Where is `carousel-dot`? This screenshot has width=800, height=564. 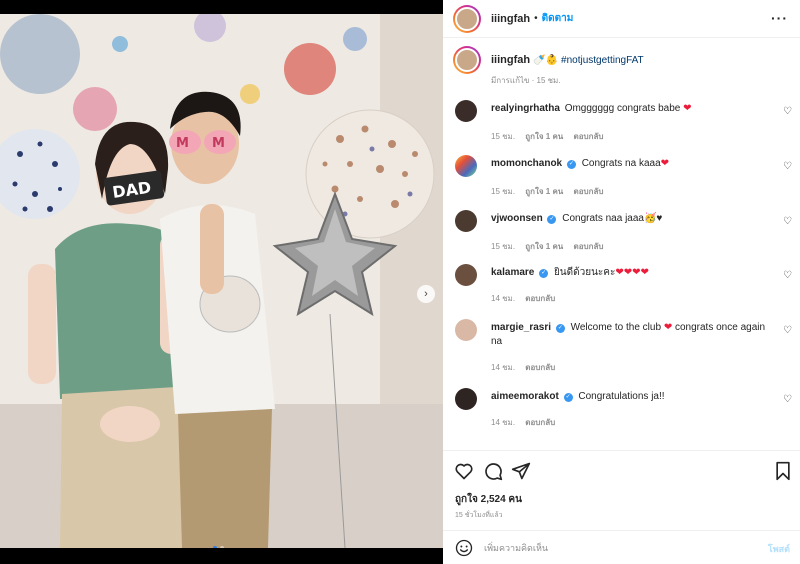 carousel-dot is located at coordinates (222, 547).